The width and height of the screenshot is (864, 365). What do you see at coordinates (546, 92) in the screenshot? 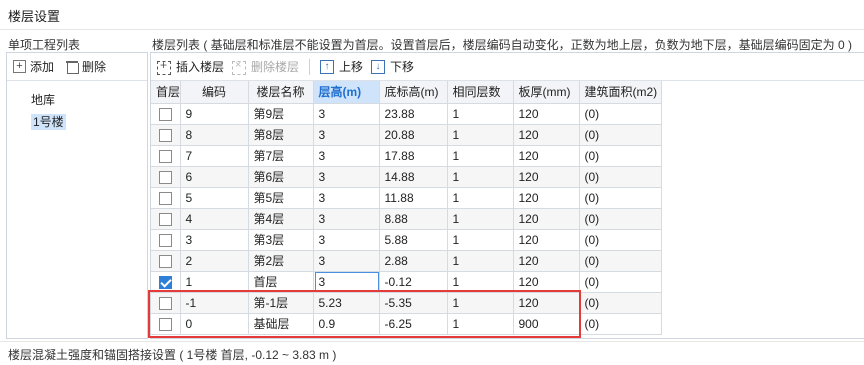
I see `col-header-slab-thickness: 板厚(mm)` at bounding box center [546, 92].